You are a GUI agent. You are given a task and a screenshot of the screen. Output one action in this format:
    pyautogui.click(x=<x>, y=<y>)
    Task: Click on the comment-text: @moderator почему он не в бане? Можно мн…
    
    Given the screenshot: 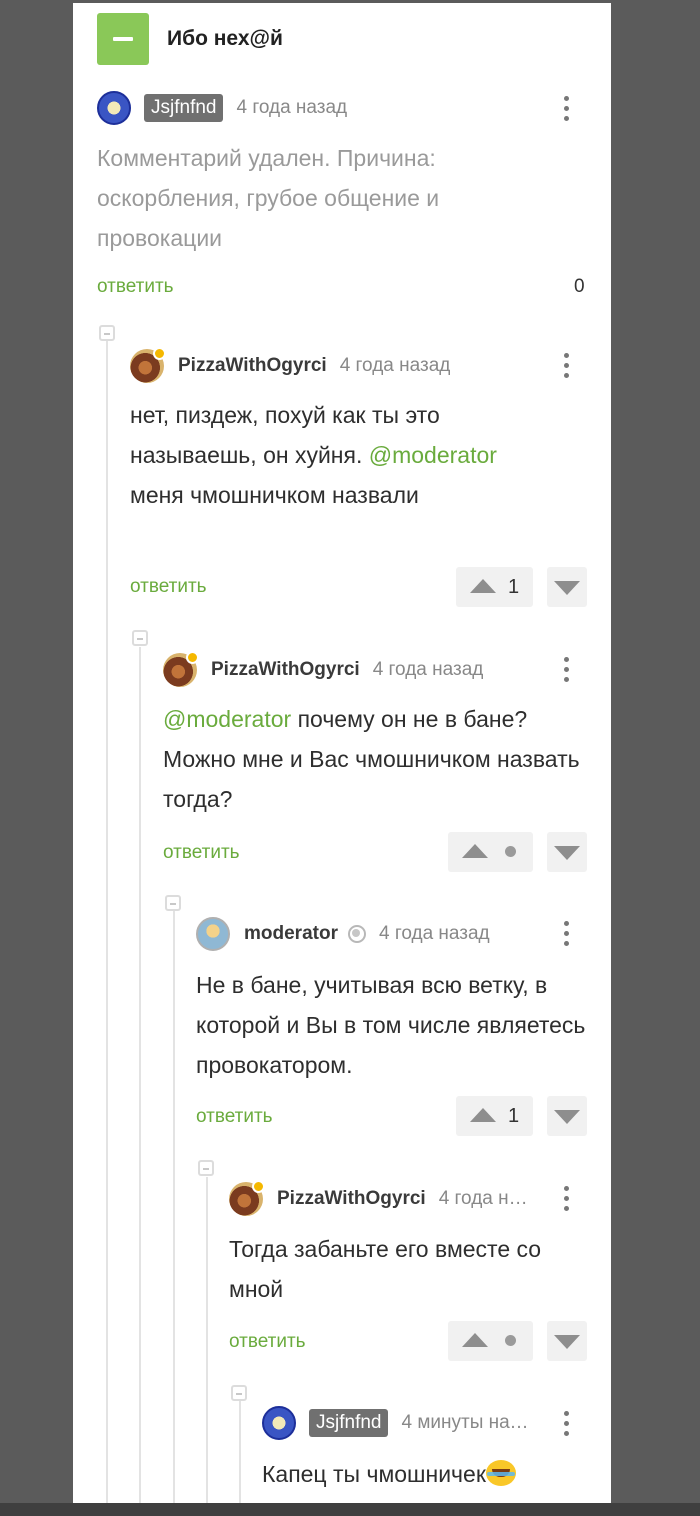 What is the action you would take?
    pyautogui.click(x=378, y=759)
    